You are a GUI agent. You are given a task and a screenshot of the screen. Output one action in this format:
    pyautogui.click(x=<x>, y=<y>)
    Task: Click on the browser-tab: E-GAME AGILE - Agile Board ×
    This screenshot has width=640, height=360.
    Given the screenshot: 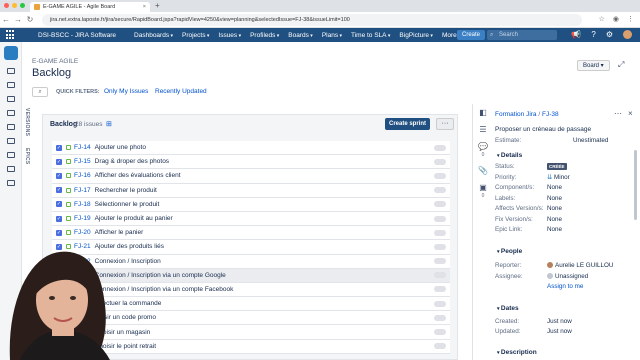 What is the action you would take?
    pyautogui.click(x=90, y=7)
    